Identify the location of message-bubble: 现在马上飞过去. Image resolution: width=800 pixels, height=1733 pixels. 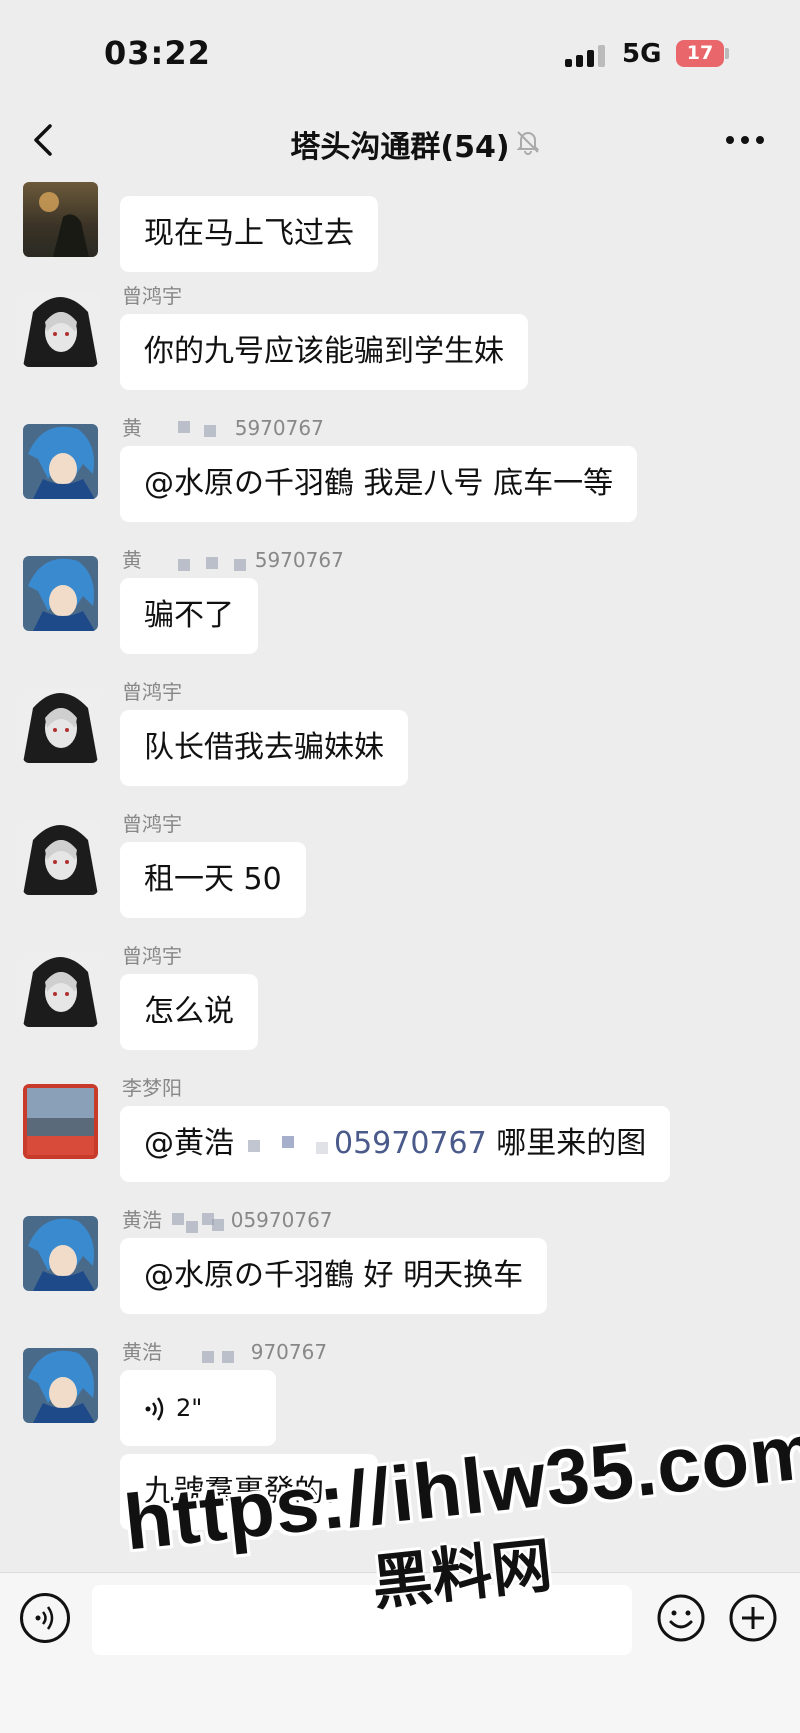
(249, 234).